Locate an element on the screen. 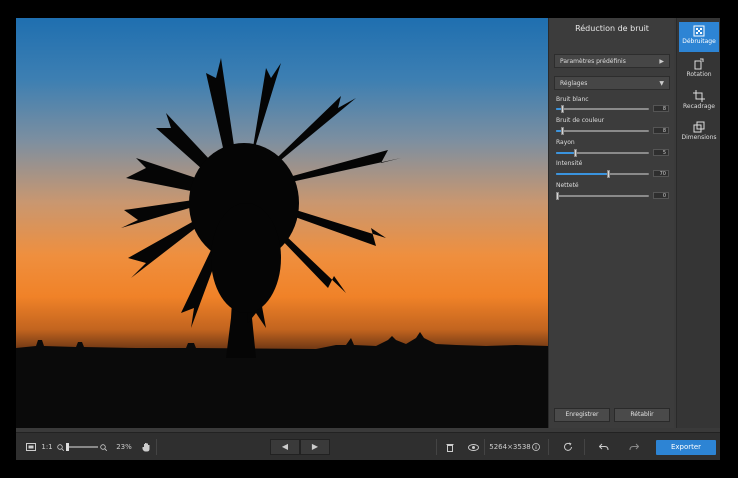  tool-dimensions: Dimensions is located at coordinates (699, 133).